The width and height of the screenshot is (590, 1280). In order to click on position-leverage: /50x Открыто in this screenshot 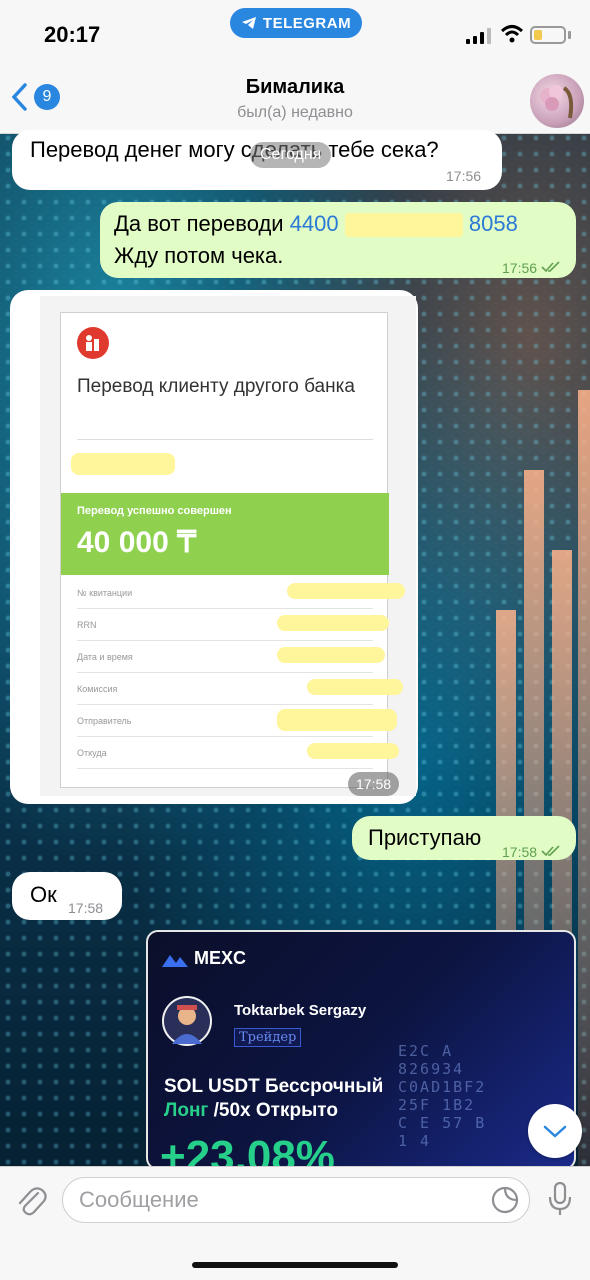, I will do `click(275, 1110)`.